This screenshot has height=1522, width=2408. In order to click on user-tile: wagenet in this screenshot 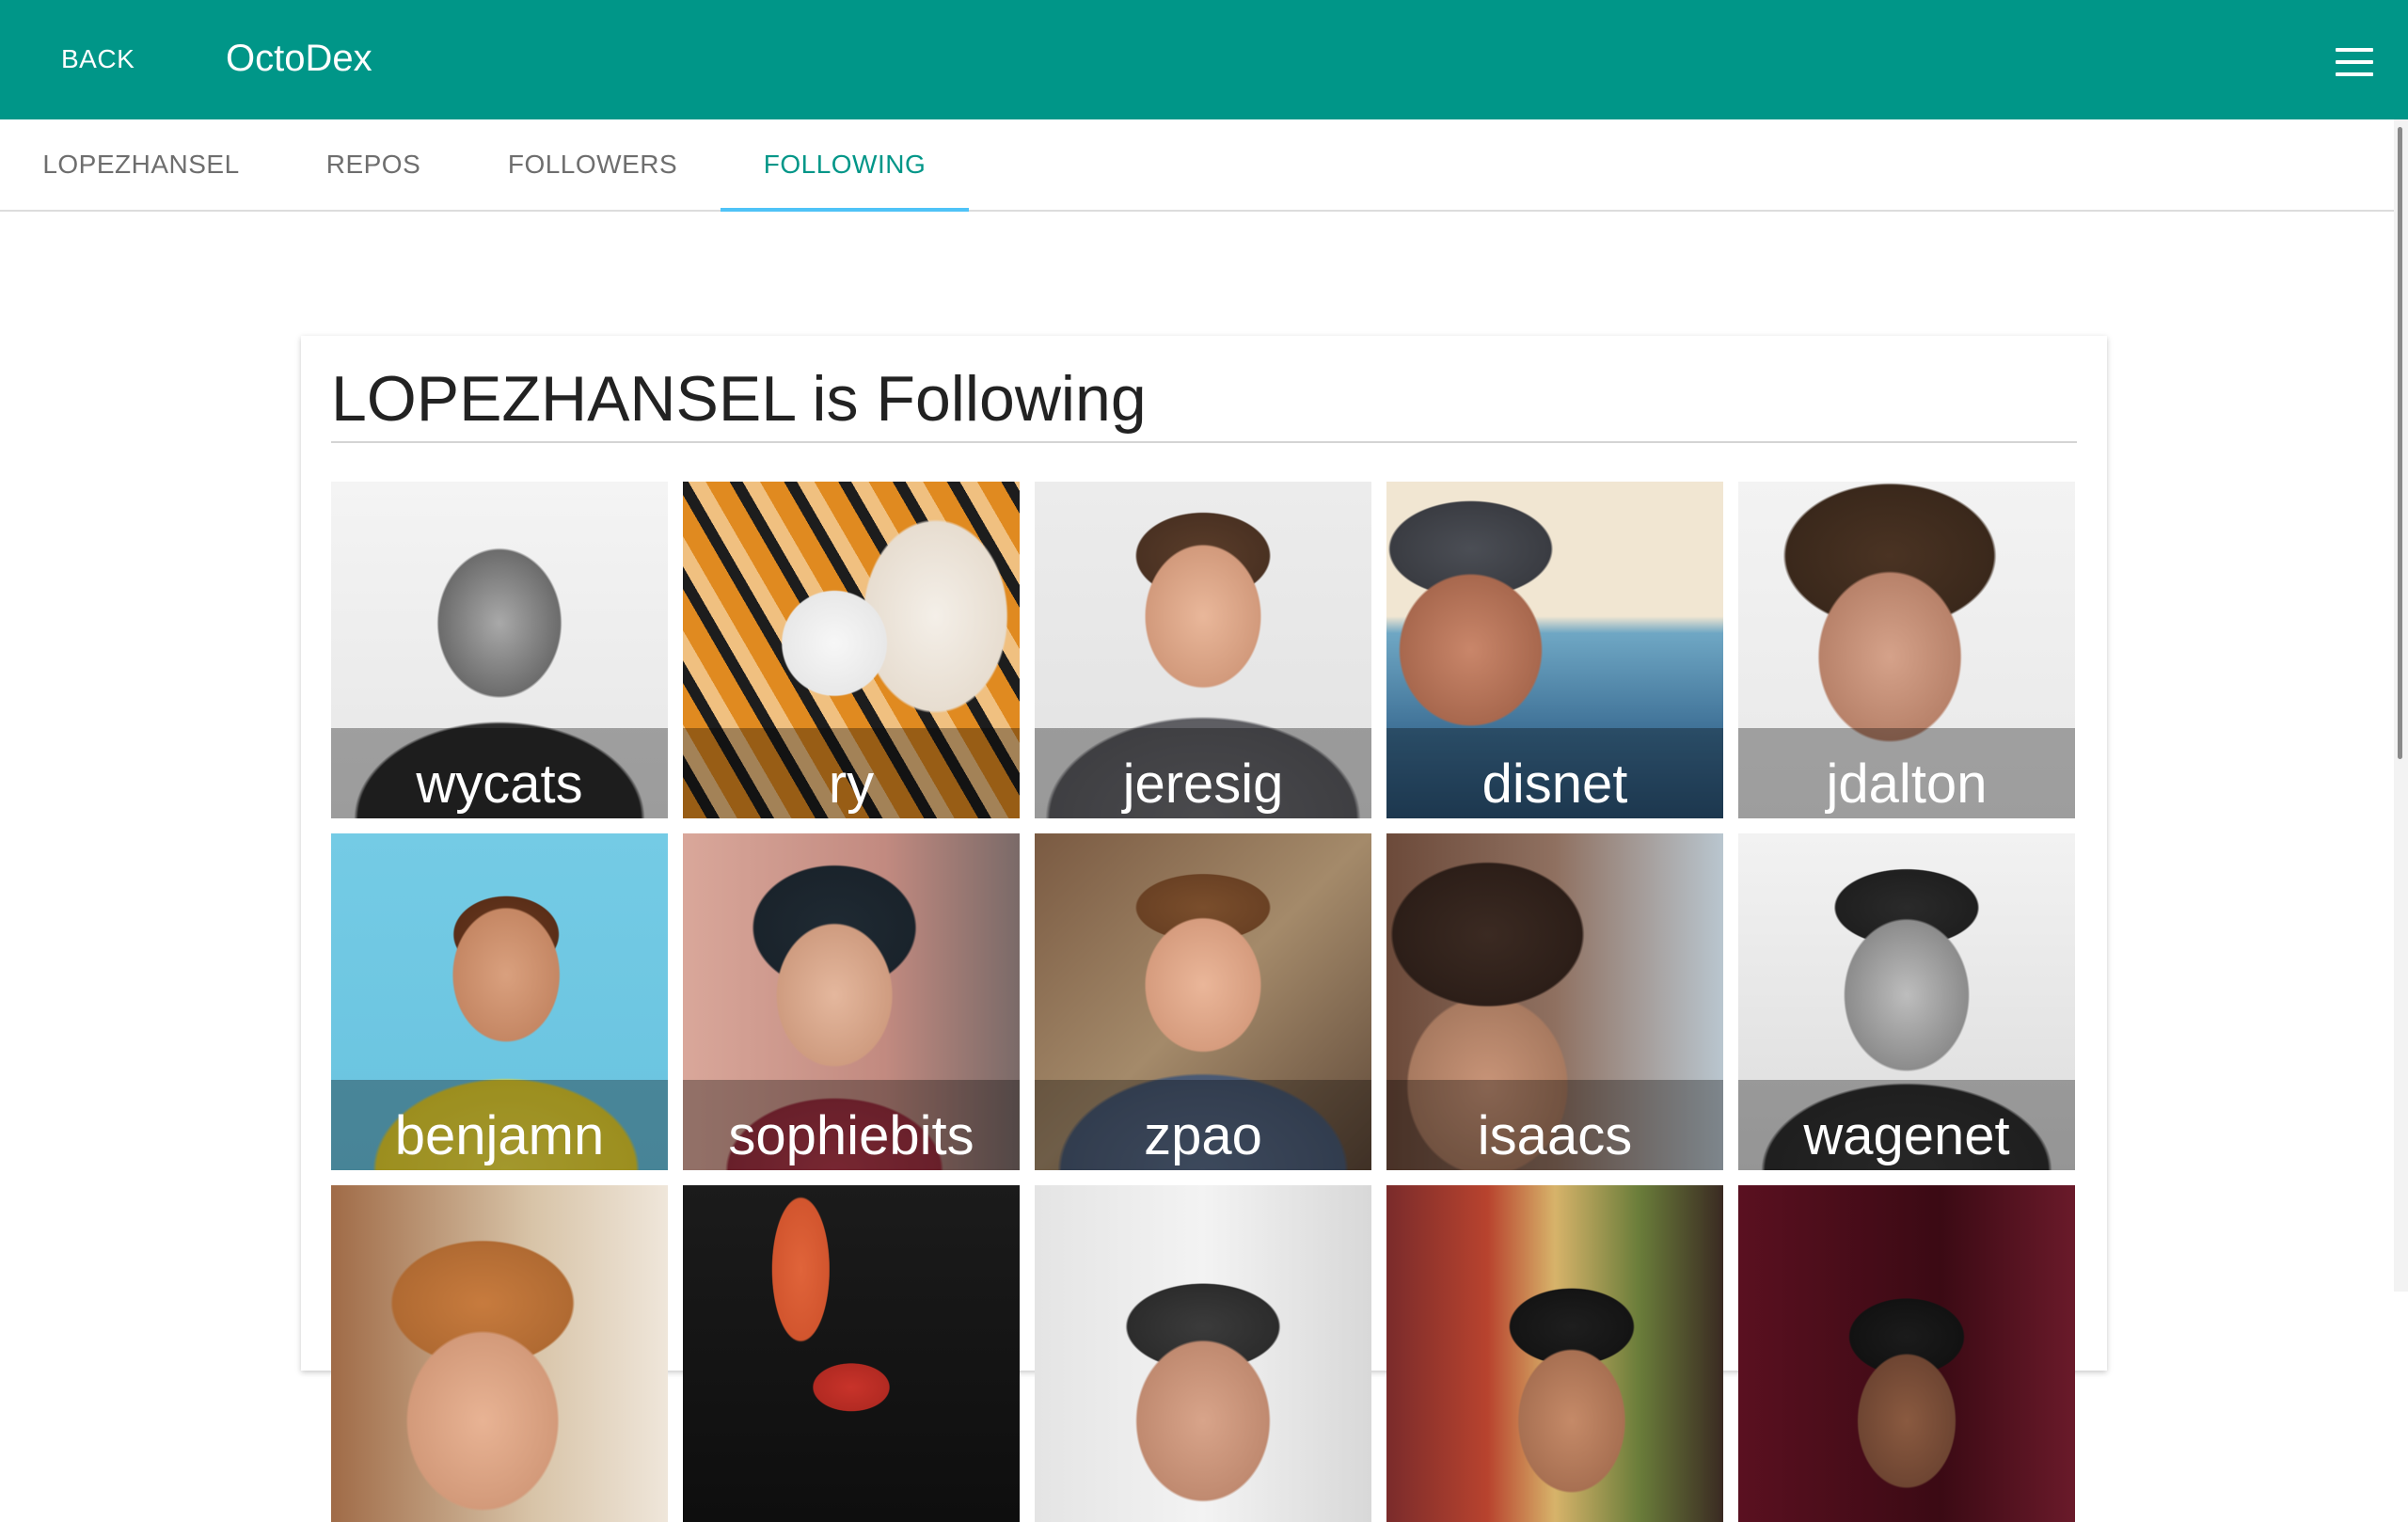, I will do `click(1907, 1002)`.